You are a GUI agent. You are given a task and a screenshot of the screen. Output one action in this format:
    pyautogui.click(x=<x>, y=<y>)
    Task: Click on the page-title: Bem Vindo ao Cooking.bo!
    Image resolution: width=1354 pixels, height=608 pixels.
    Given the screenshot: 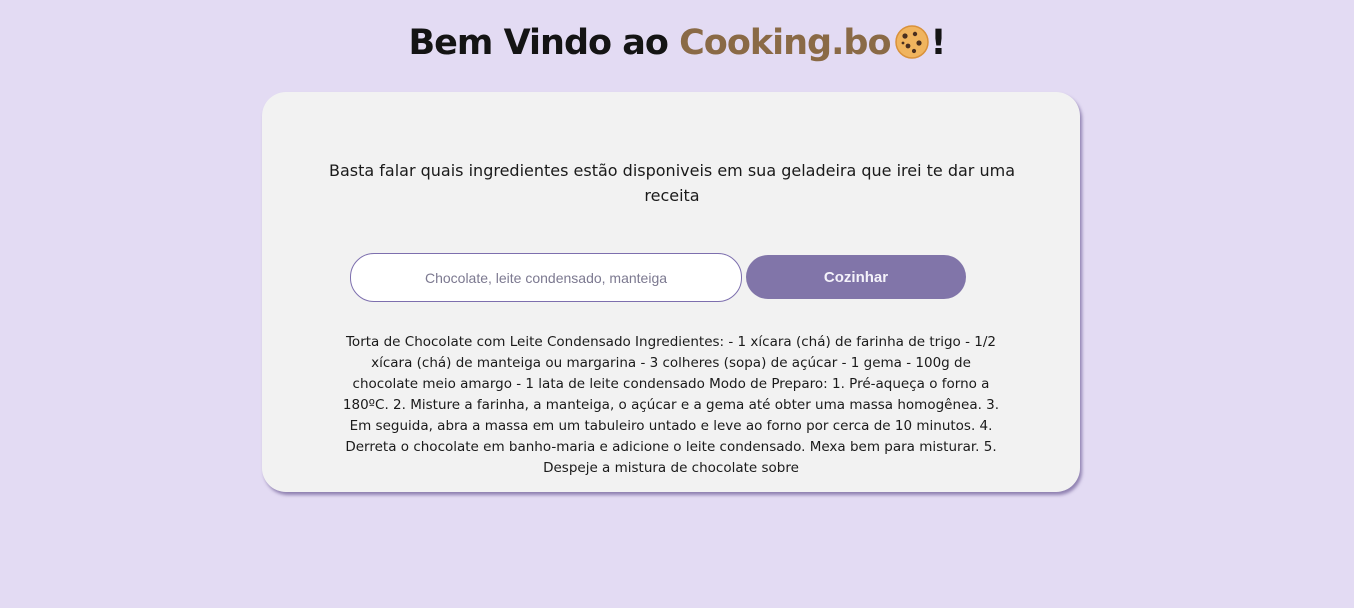 What is the action you would take?
    pyautogui.click(x=677, y=43)
    